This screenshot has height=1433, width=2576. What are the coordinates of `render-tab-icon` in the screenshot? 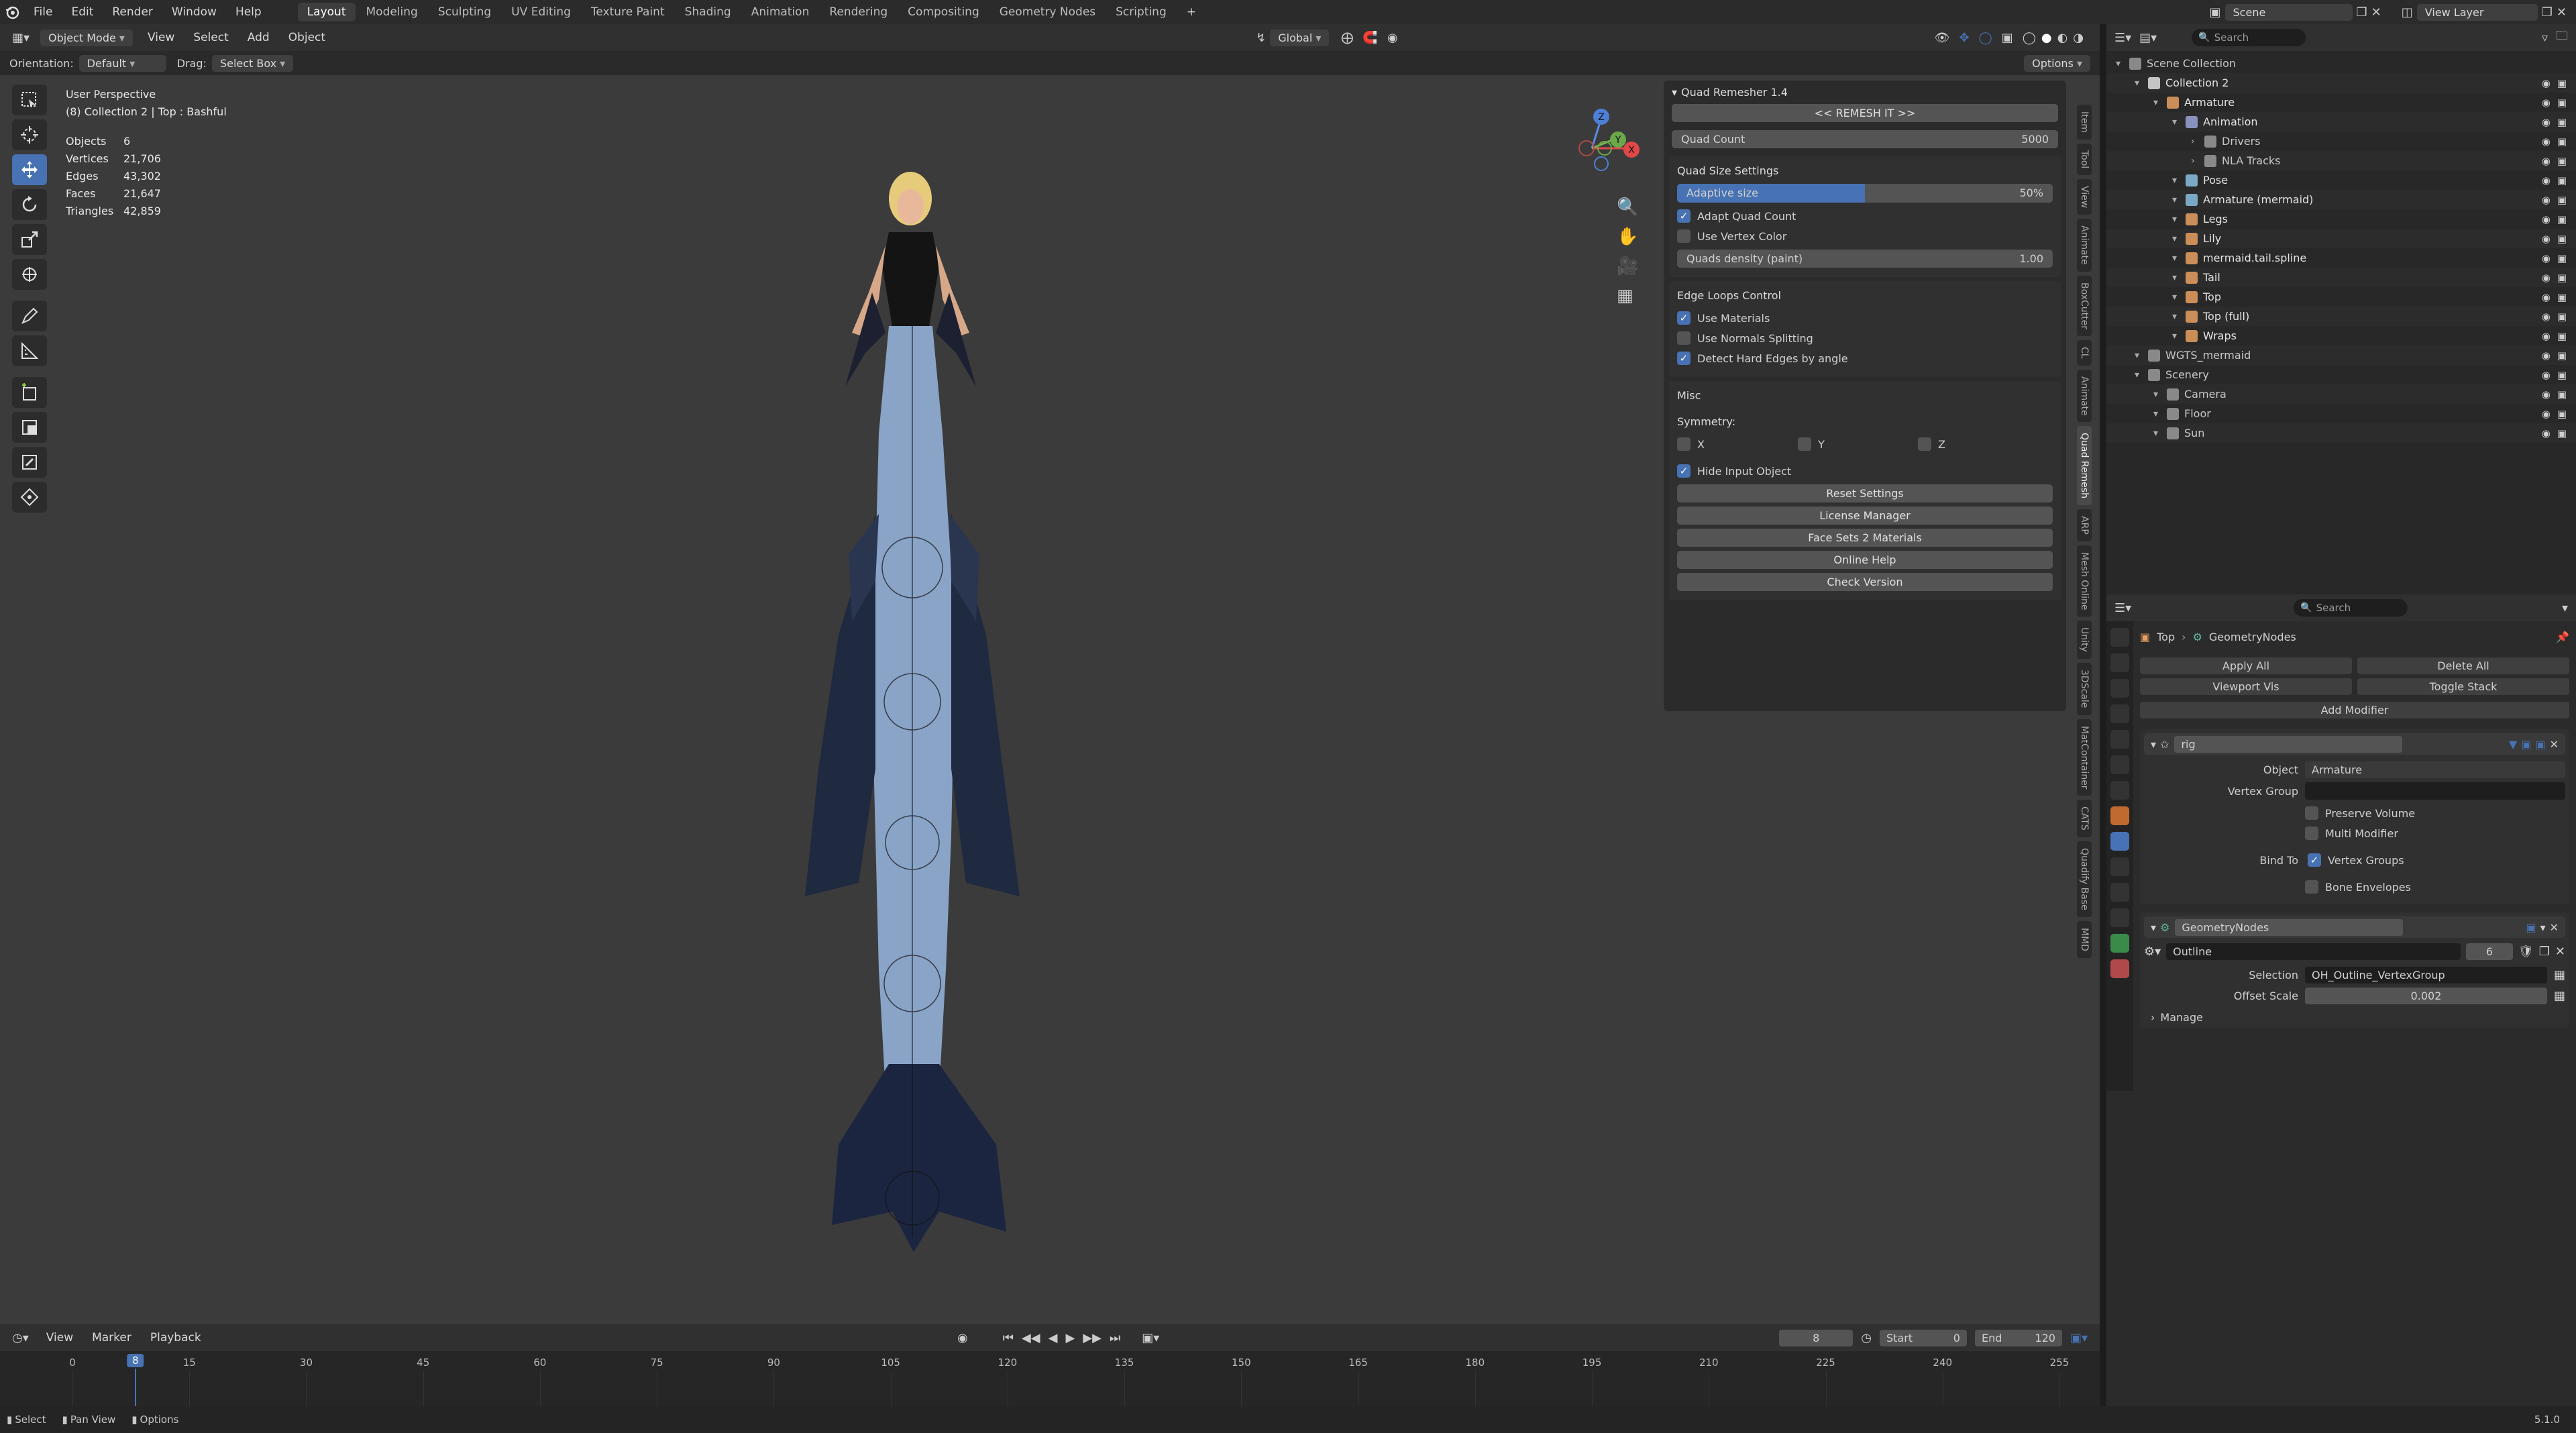 It's located at (2119, 662).